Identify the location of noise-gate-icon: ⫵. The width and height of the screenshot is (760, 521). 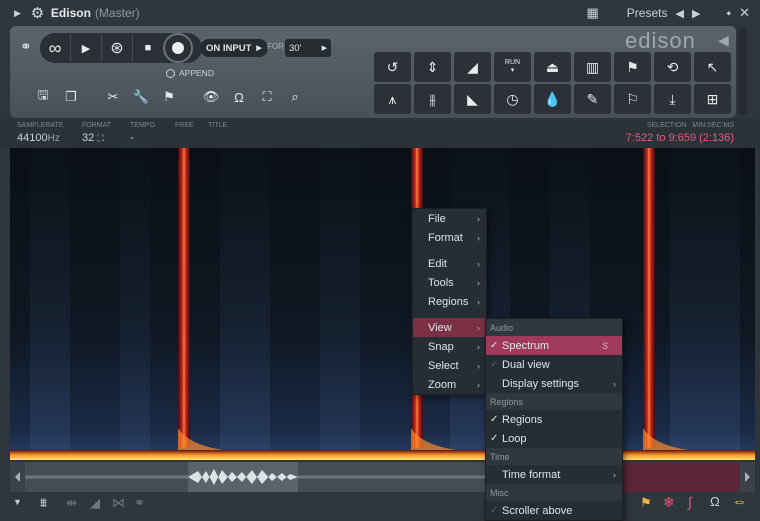
(432, 99).